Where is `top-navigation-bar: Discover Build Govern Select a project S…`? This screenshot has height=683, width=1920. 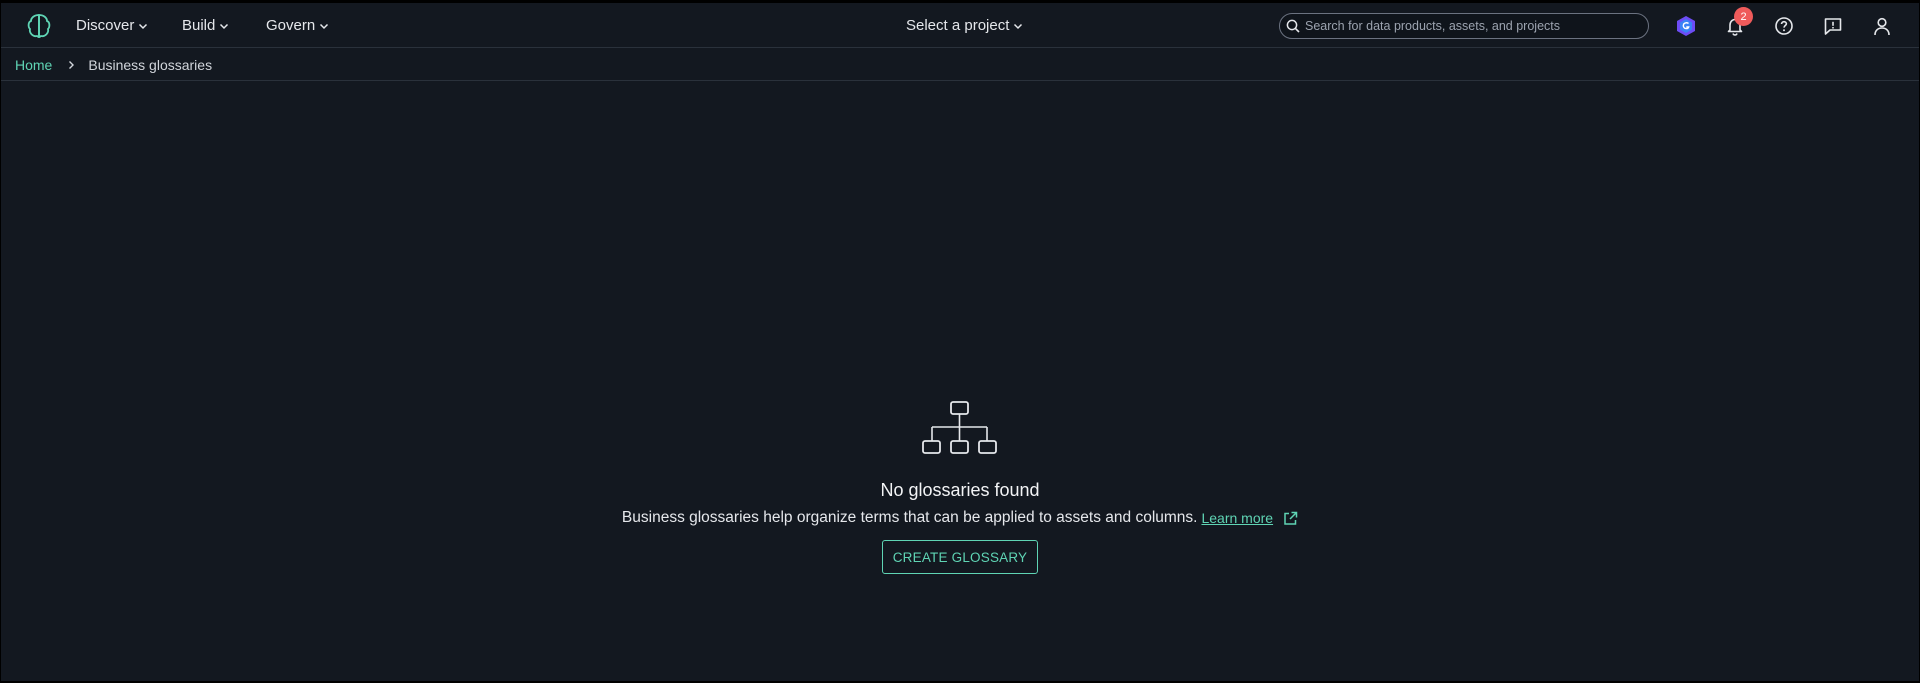
top-navigation-bar: Discover Build Govern Select a project S… is located at coordinates (960, 25).